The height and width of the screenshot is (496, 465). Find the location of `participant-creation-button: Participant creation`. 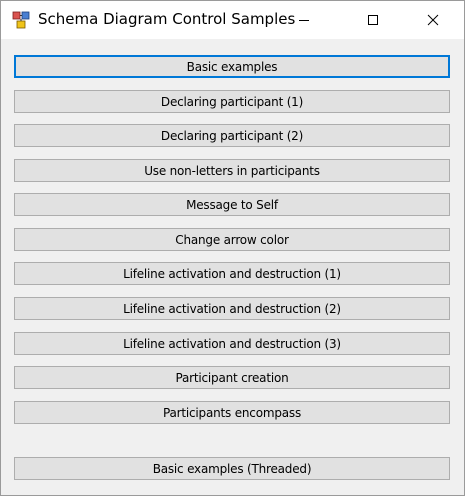

participant-creation-button: Participant creation is located at coordinates (232, 377).